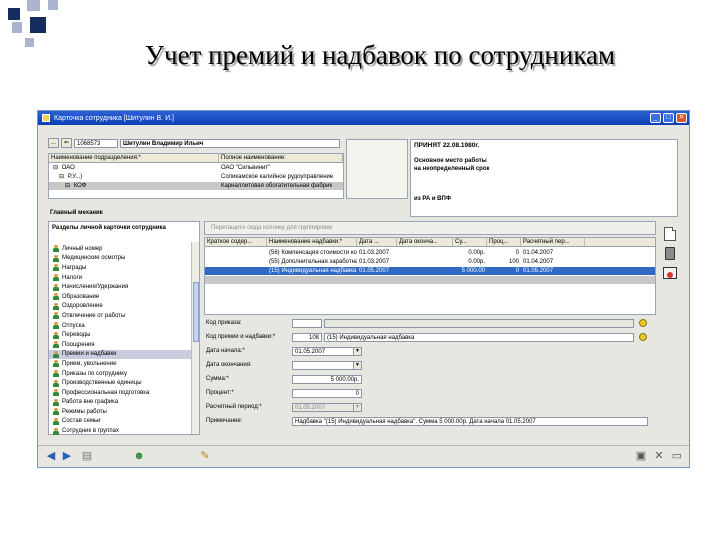 The height and width of the screenshot is (540, 720). Describe the element at coordinates (120, 297) in the screenshot. I see `section-item: Образование` at that location.